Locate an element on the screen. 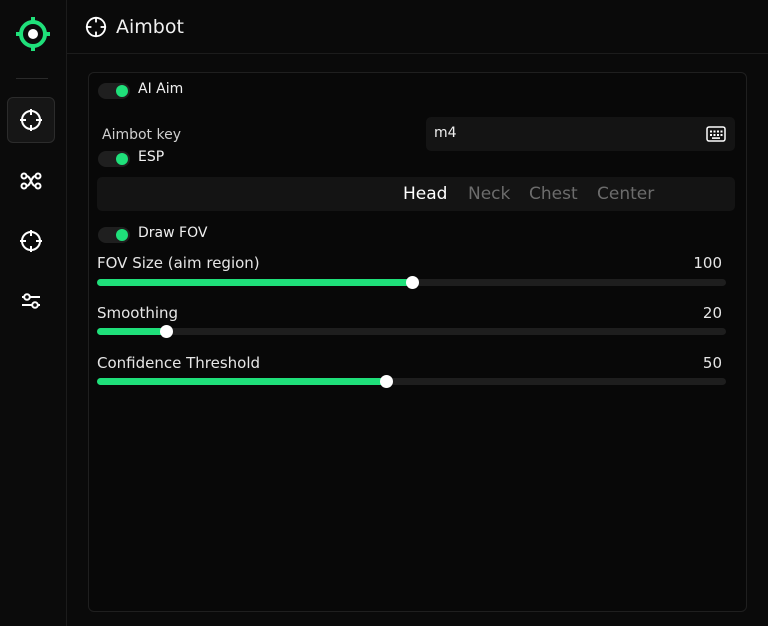 This screenshot has width=768, height=626. confidence-threshold-value: 50 is located at coordinates (712, 363).